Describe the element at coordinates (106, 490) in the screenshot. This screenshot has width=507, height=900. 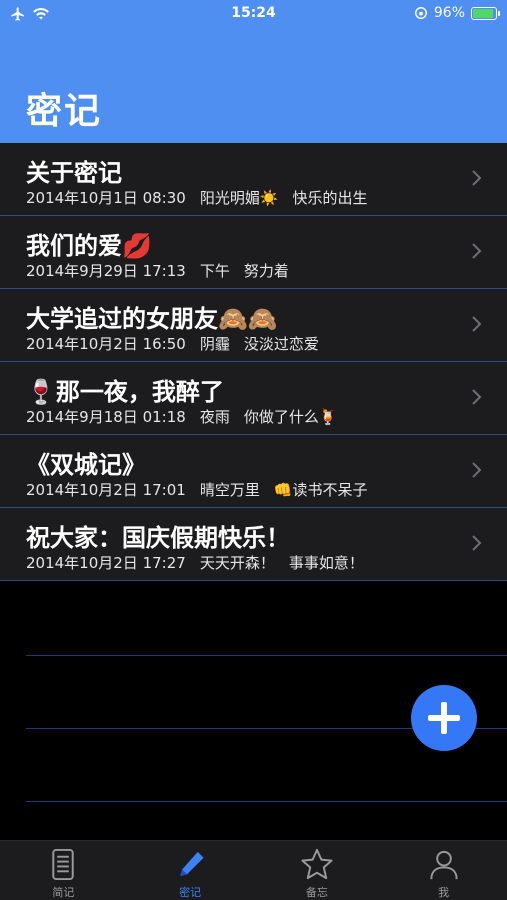
I see `entry-date: 2014年10月2日 17:01` at that location.